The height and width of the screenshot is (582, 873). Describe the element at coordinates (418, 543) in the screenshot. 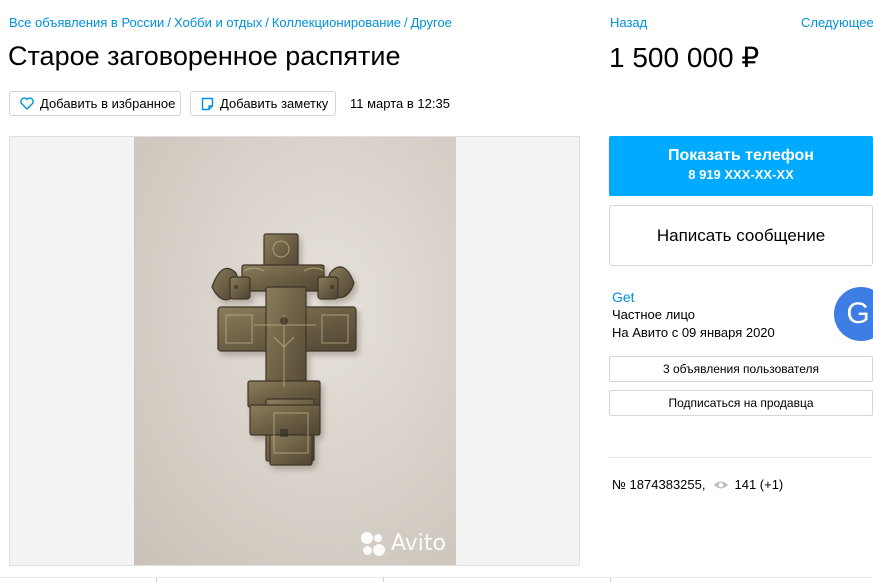

I see `avito-watermark-text: Avito` at that location.